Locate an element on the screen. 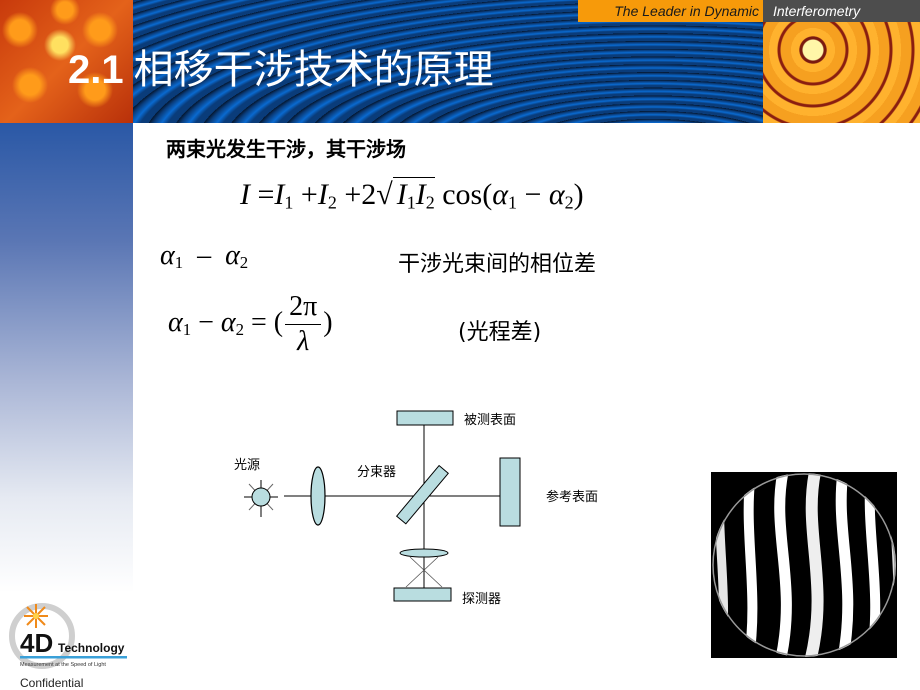 This screenshot has width=920, height=690. fraction: 2π λ is located at coordinates (303, 324).